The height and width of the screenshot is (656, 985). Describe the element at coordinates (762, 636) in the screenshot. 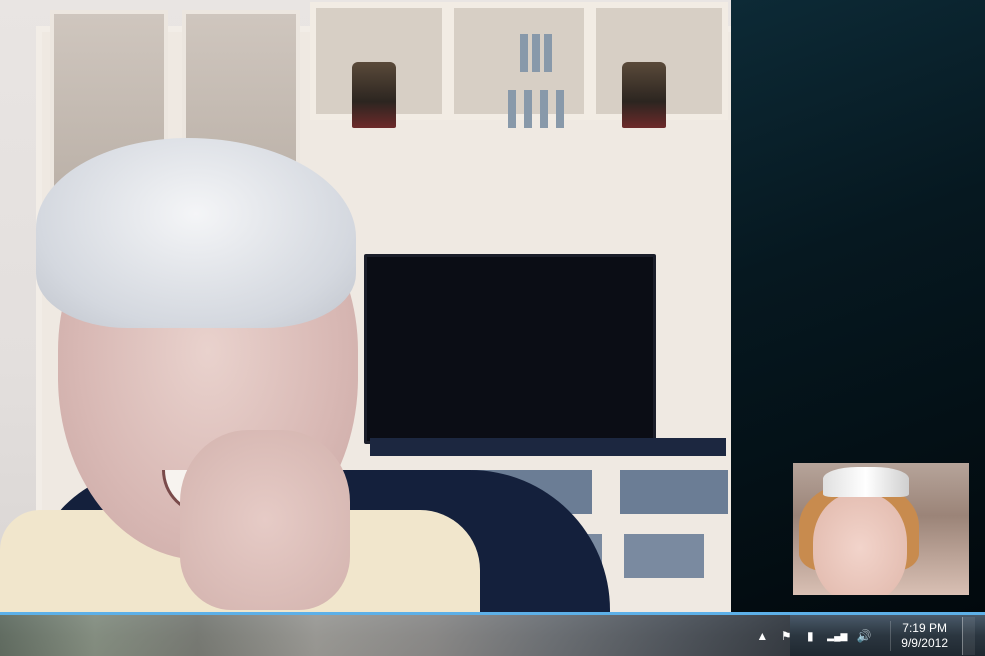

I see `show-hidden-icons: ▲` at that location.